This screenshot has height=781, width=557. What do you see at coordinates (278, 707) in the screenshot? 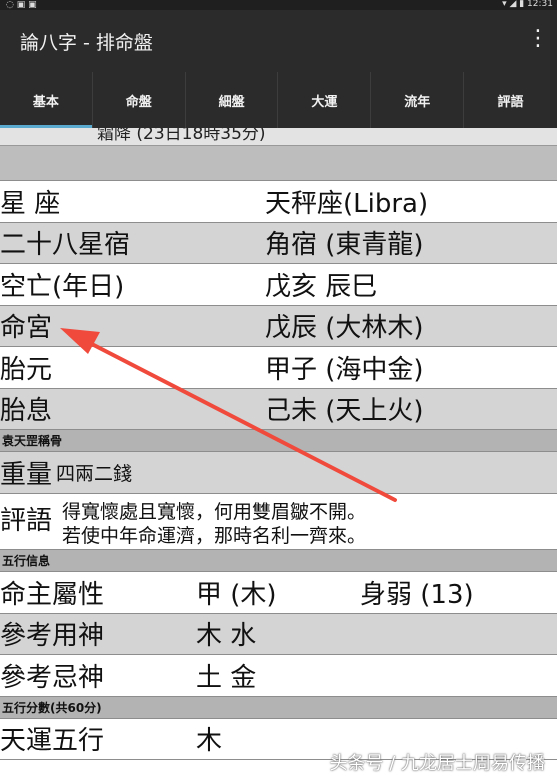
I see `section-header-element-scores: 五行分數(共60分)` at bounding box center [278, 707].